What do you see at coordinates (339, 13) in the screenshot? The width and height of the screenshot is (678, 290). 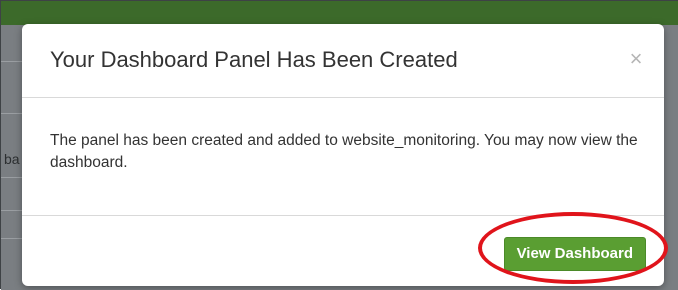 I see `app-top-bar` at bounding box center [339, 13].